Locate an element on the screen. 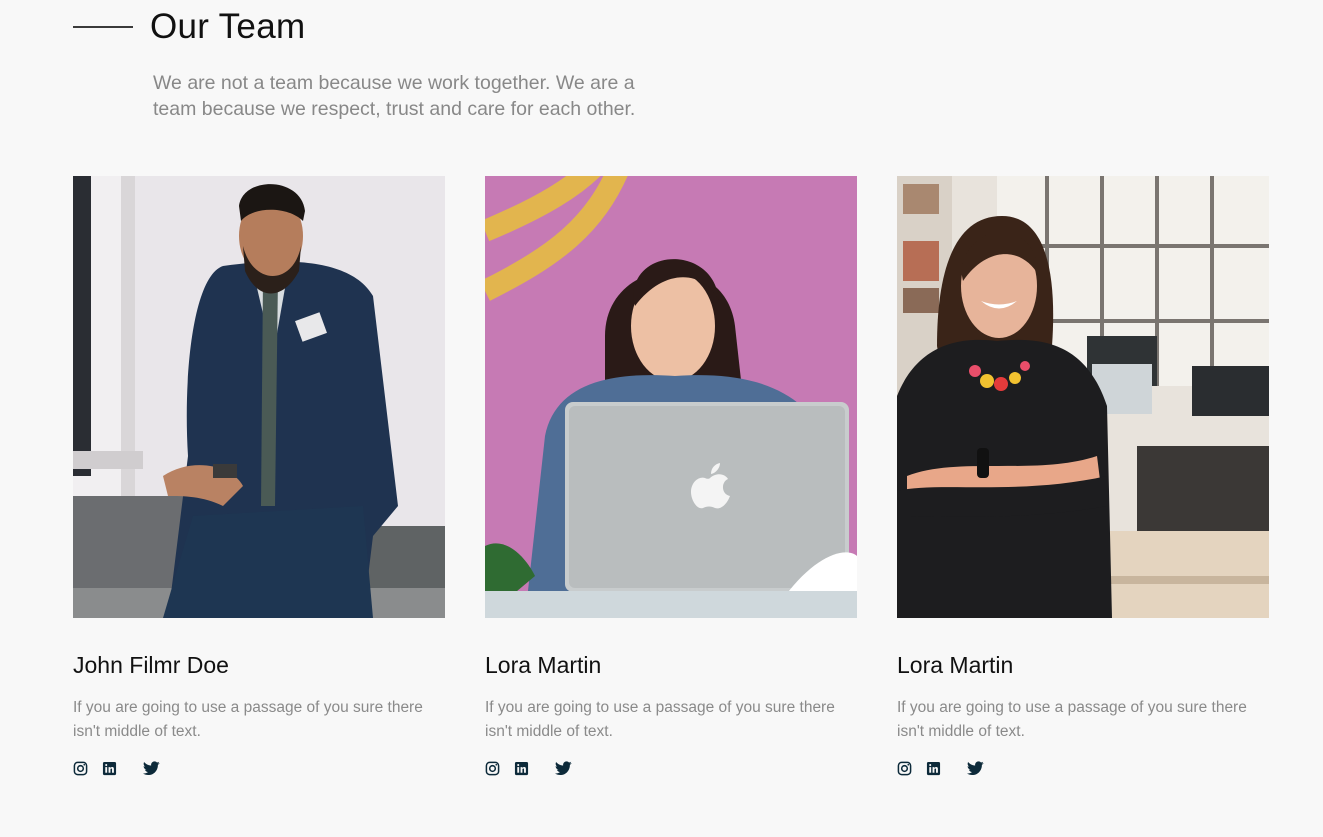 Image resolution: width=1323 pixels, height=837 pixels. section-heading: Our Team is located at coordinates (189, 27).